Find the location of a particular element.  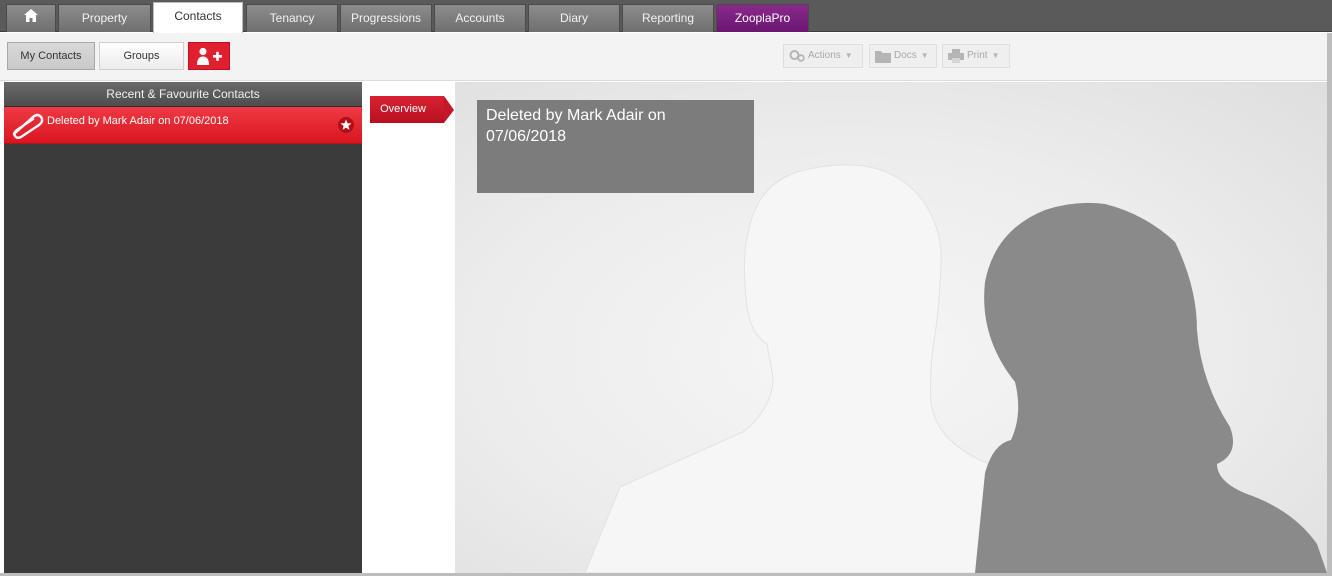

home-icon is located at coordinates (31, 18).